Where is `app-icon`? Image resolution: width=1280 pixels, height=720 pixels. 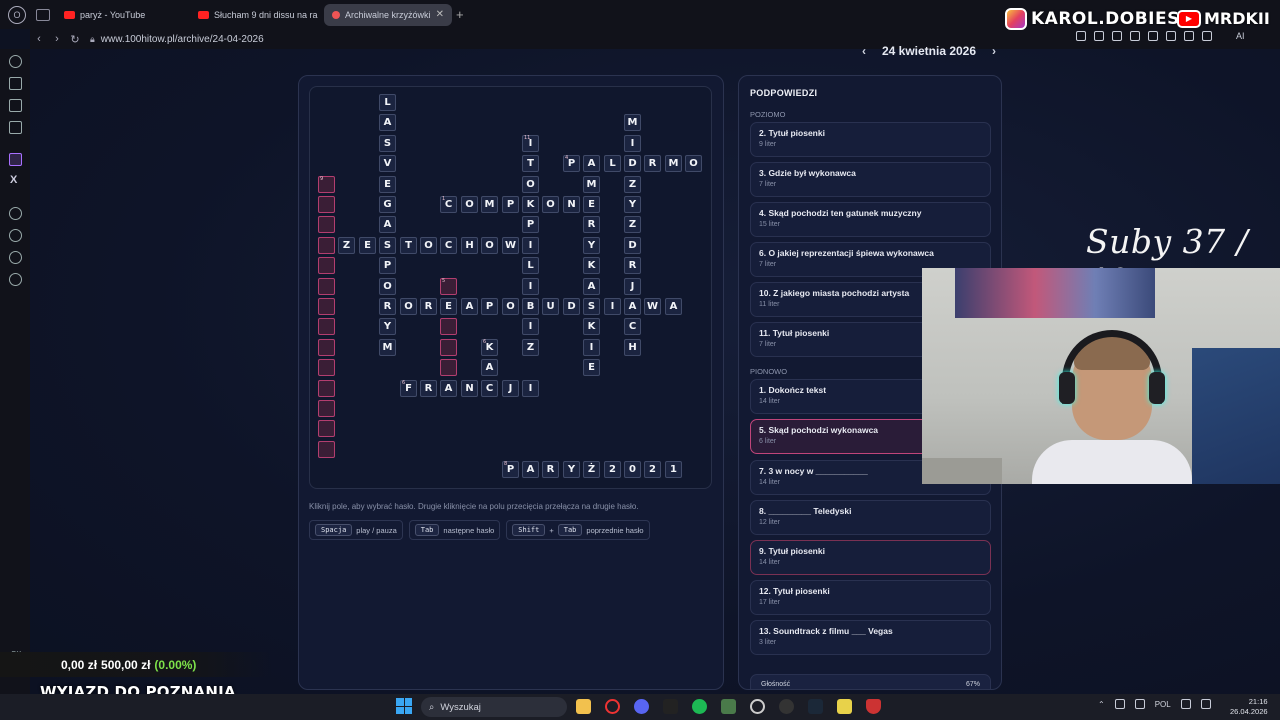
app-icon is located at coordinates (670, 706).